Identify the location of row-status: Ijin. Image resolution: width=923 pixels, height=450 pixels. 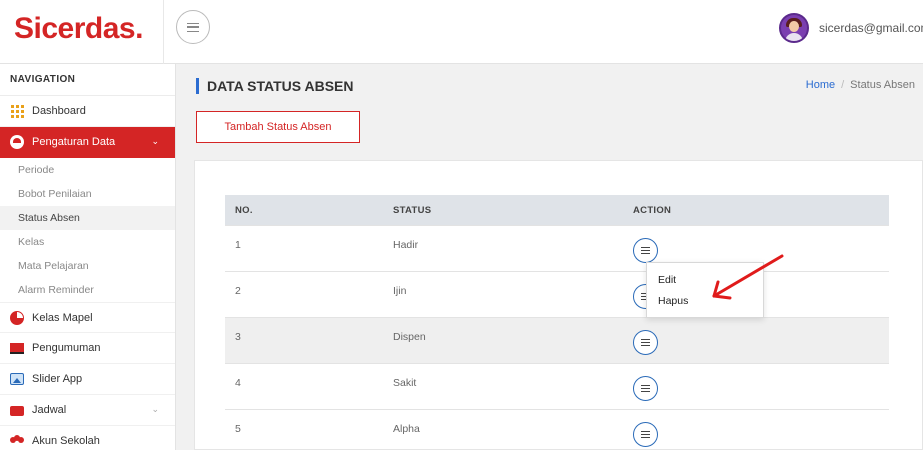
(400, 291).